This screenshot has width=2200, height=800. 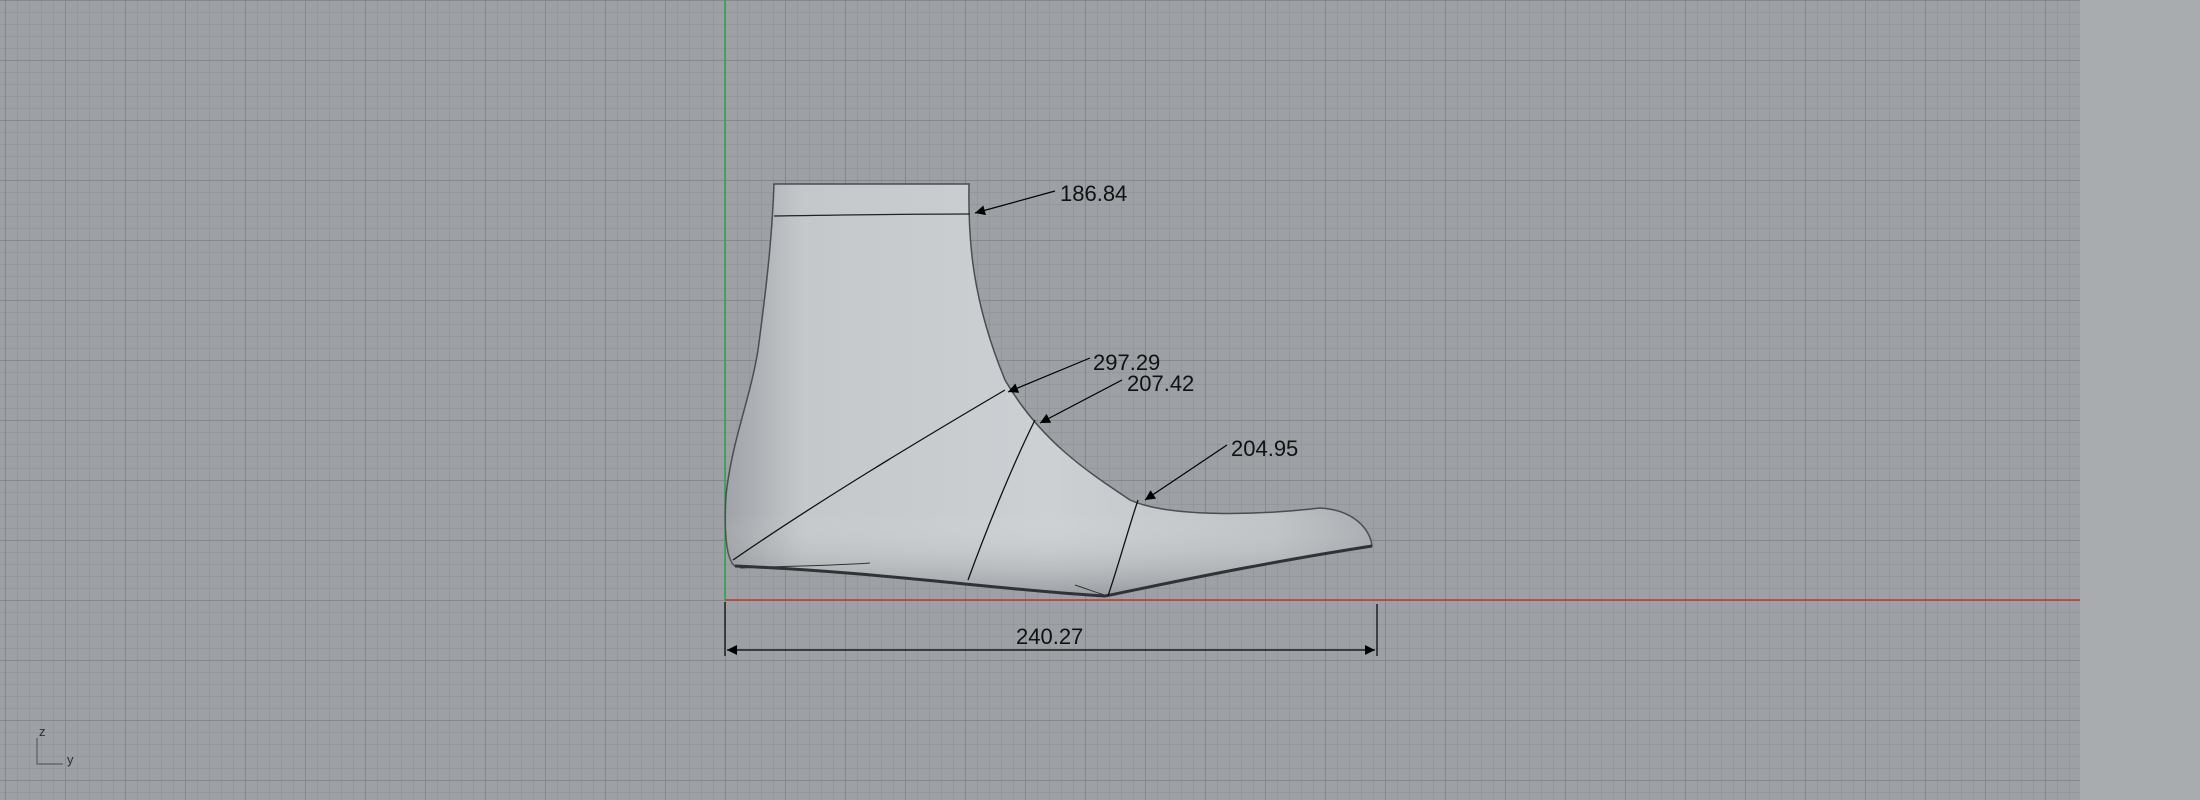 I want to click on ball-leader, so click(x=1186, y=472).